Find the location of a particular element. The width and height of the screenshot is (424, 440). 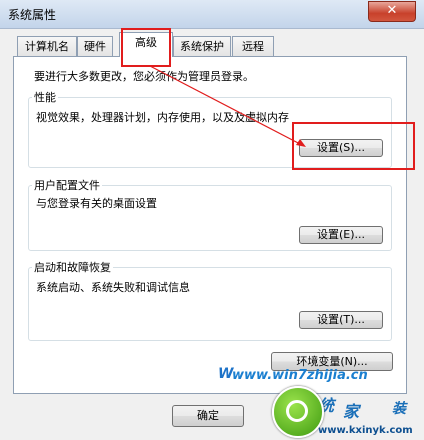

admin-notice: 要进行大多数更改，您必须作为管理员登录。 is located at coordinates (144, 76).